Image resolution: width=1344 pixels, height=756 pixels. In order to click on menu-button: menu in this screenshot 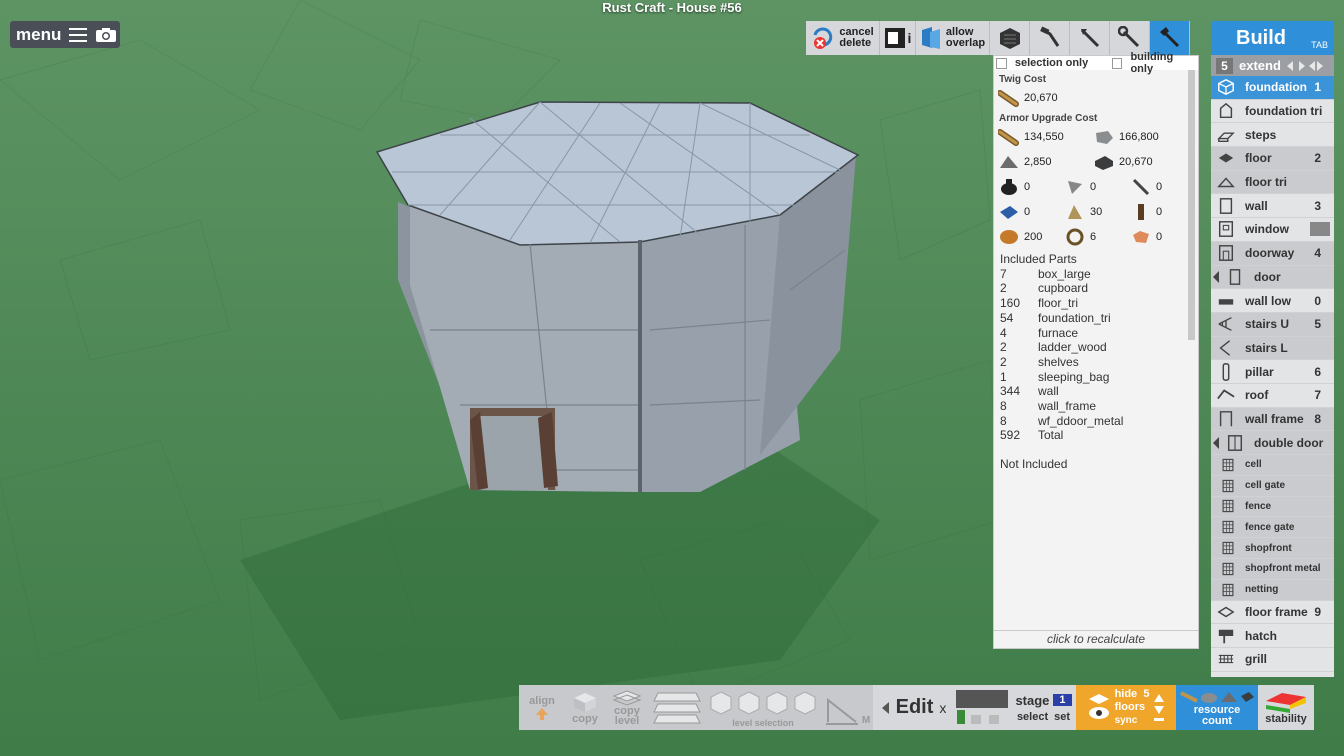, I will do `click(65, 34)`.